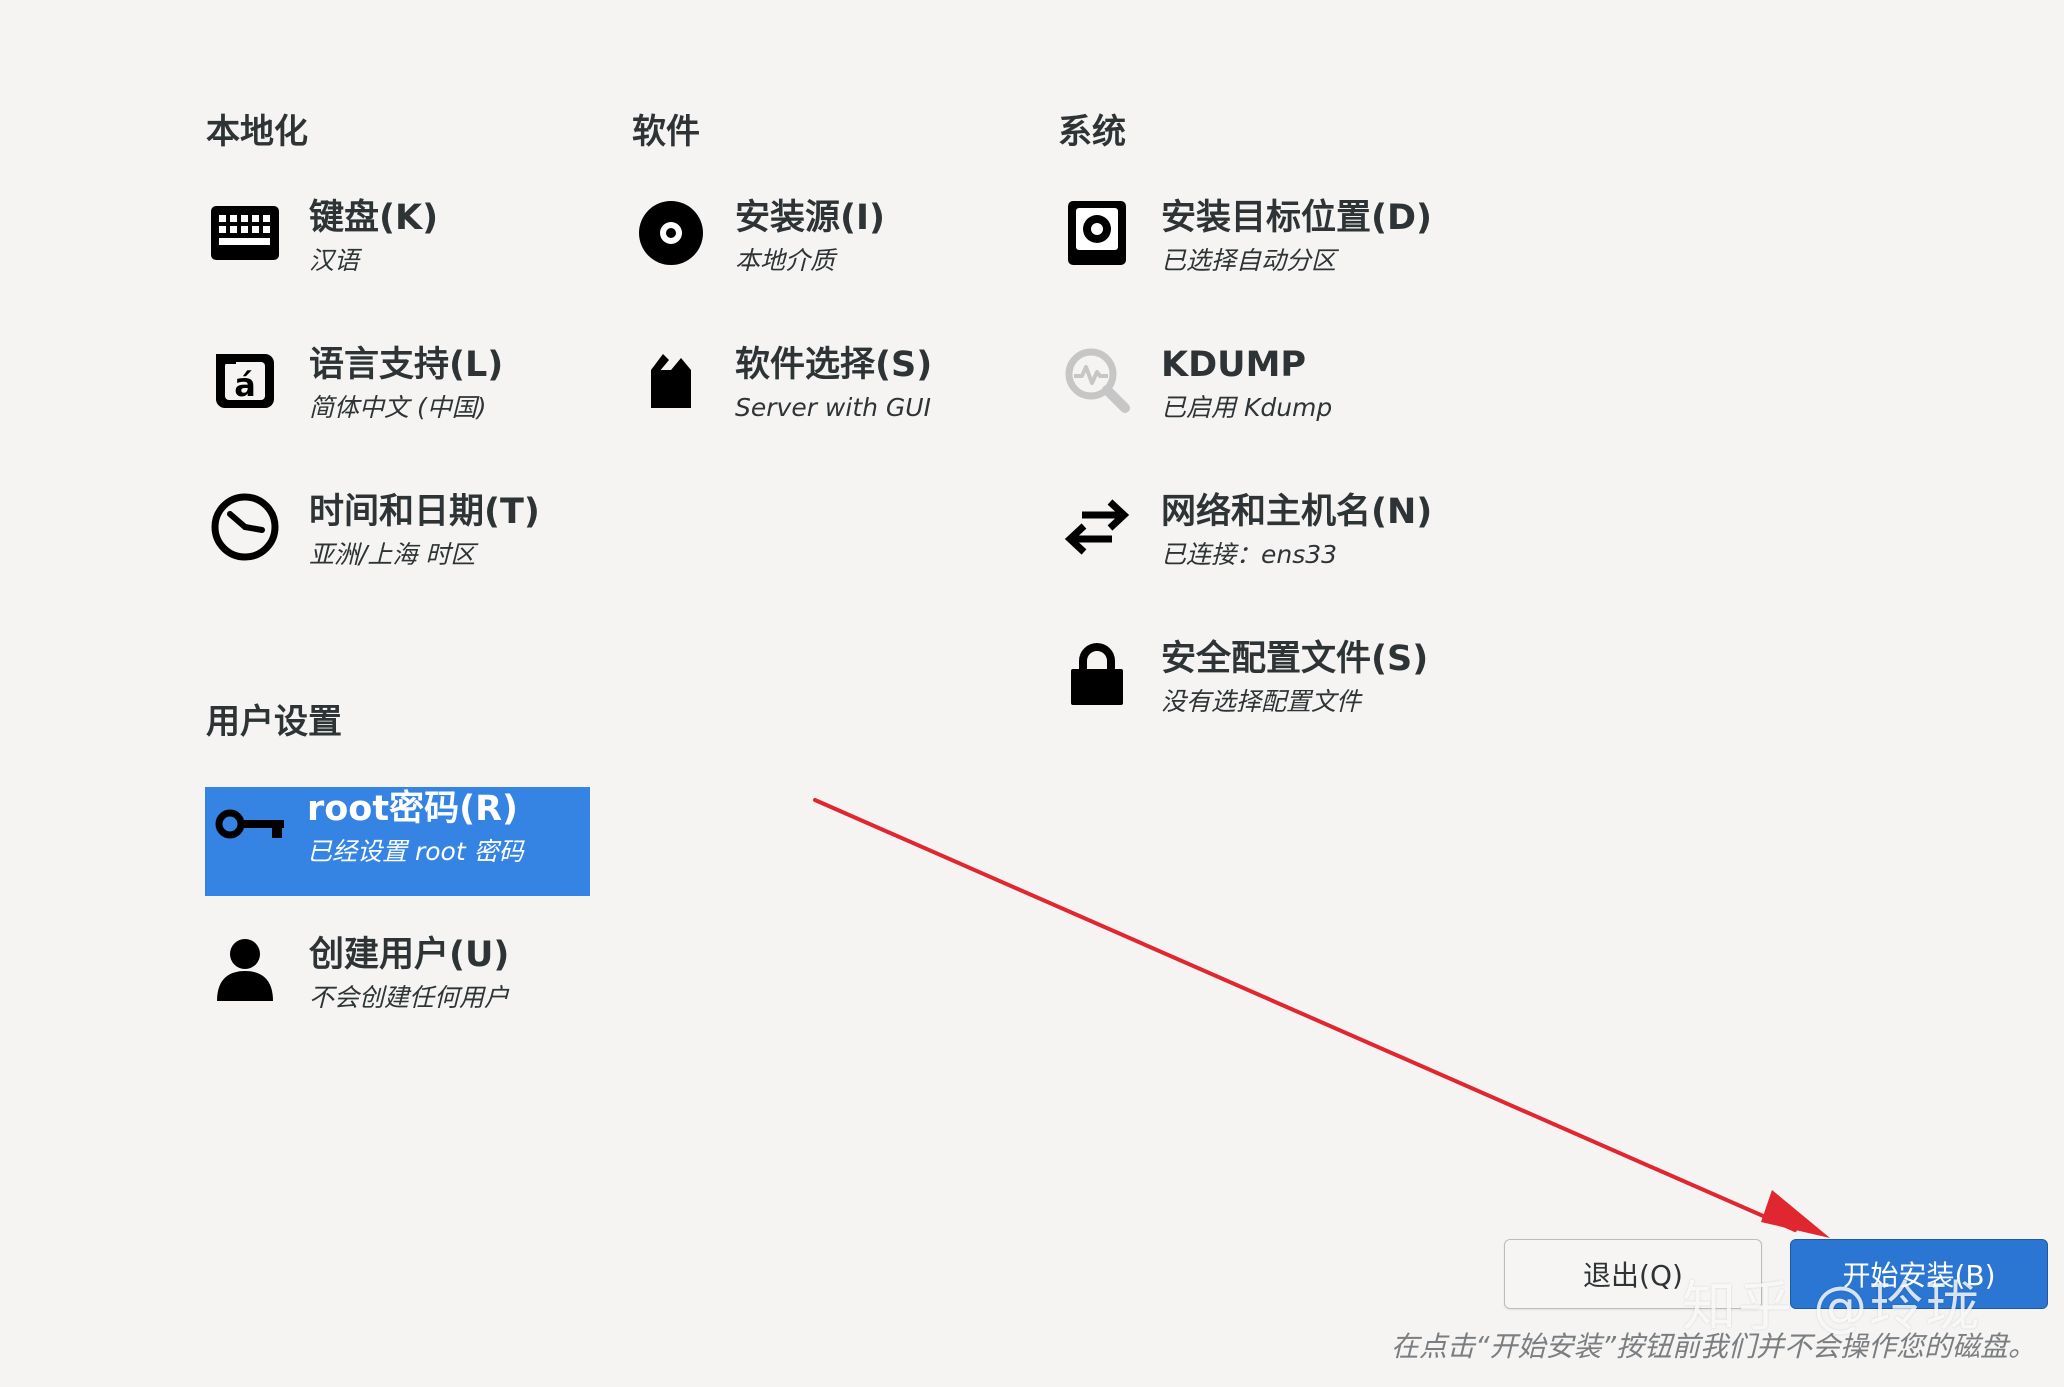 This screenshot has width=2064, height=1387. What do you see at coordinates (250, 824) in the screenshot?
I see `key-icon` at bounding box center [250, 824].